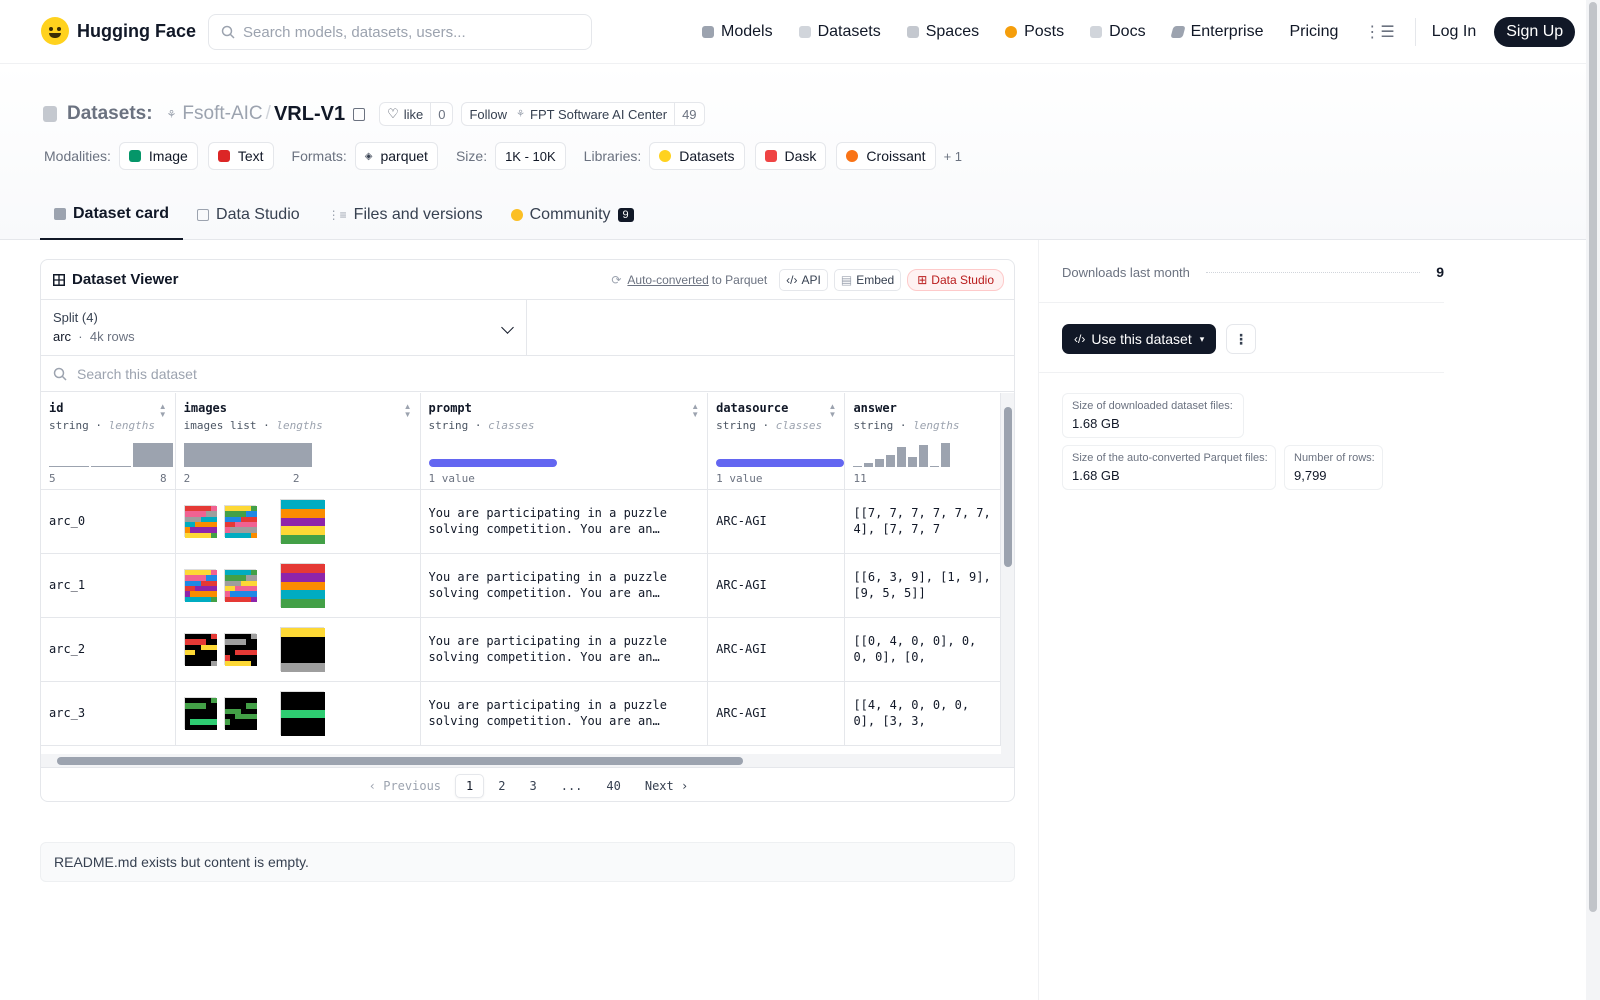  I want to click on tag-text: Text, so click(240, 156).